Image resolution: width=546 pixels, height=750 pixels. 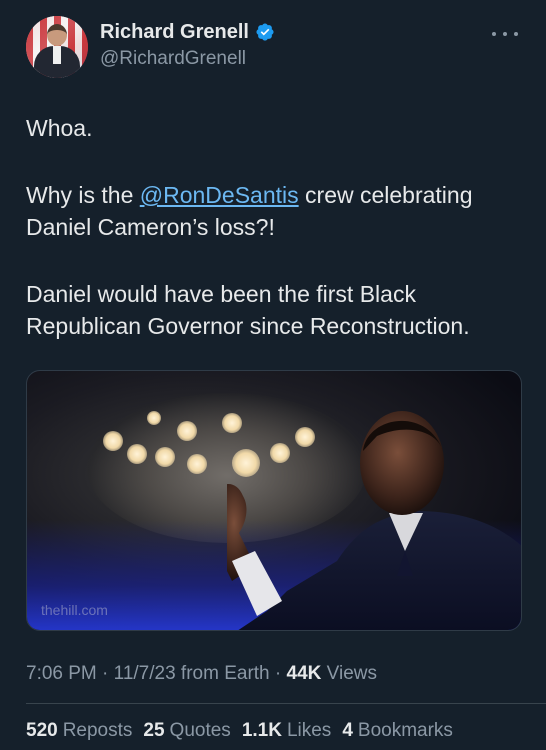 I want to click on verified-badge-icon, so click(x=265, y=32).